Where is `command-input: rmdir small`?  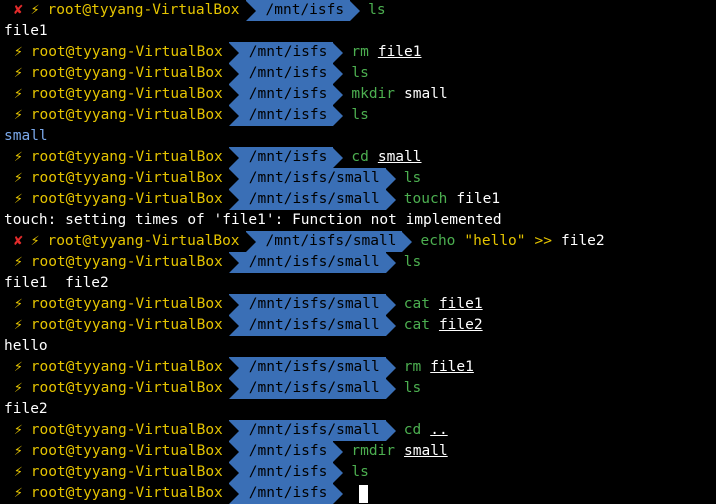
command-input: rmdir small is located at coordinates (399, 451).